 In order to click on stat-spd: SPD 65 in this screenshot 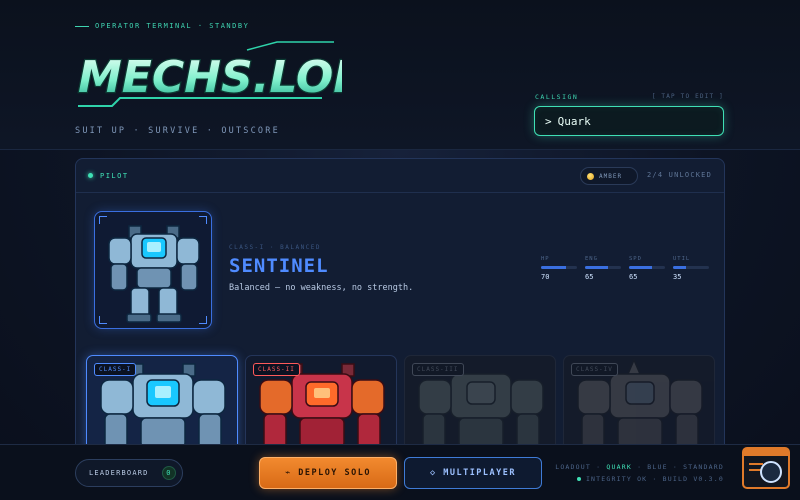, I will do `click(647, 268)`.